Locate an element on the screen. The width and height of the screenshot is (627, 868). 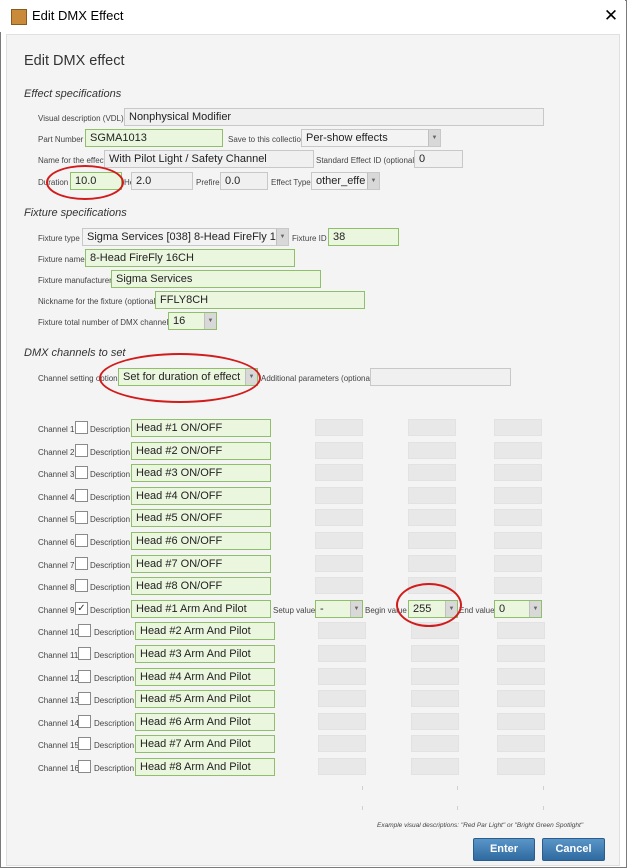
channel-description-field: Head #1 ON/OFF is located at coordinates (201, 428).